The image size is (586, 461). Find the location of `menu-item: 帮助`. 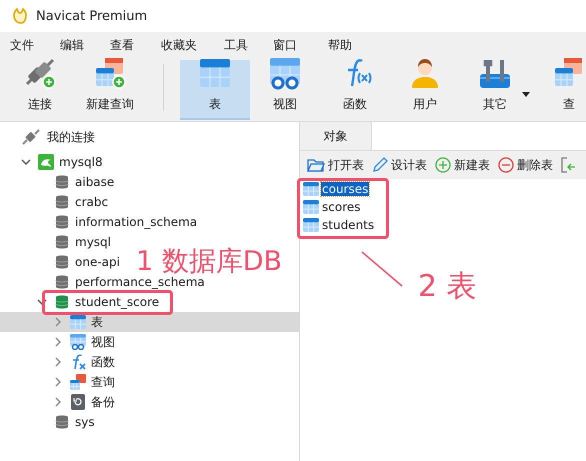

menu-item: 帮助 is located at coordinates (340, 45).